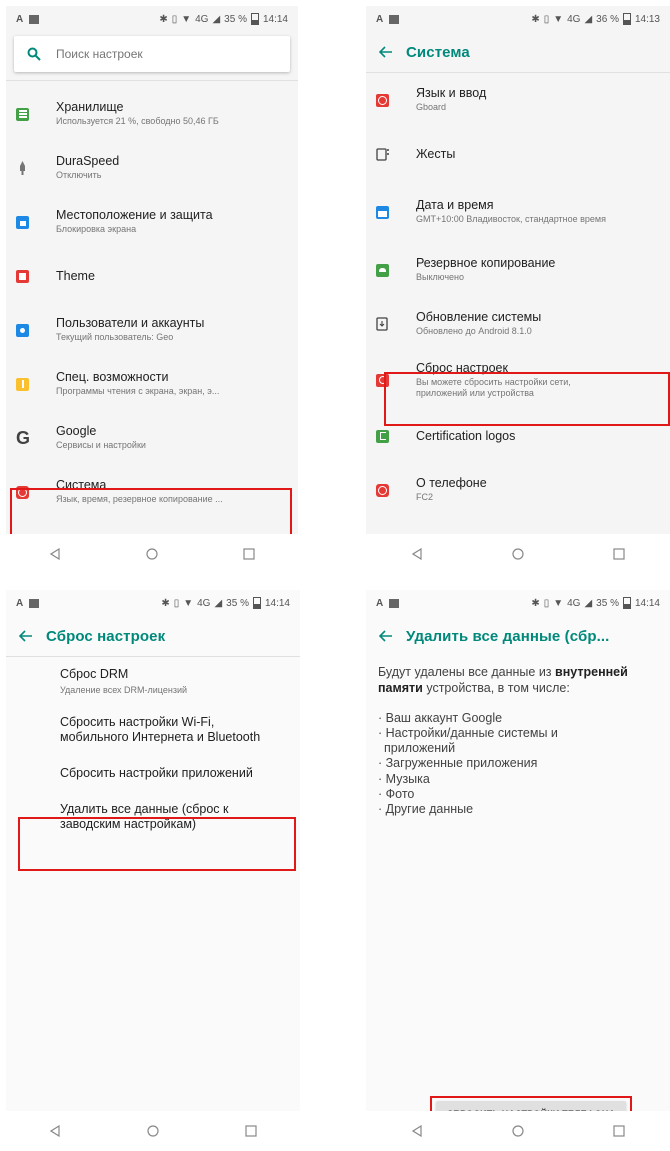 The image size is (670, 1151). What do you see at coordinates (382, 154) in the screenshot?
I see `gesture-icon` at bounding box center [382, 154].